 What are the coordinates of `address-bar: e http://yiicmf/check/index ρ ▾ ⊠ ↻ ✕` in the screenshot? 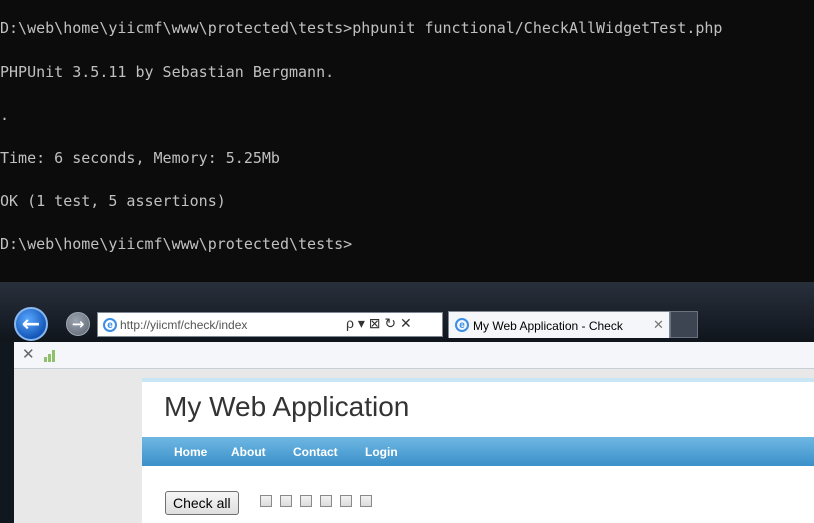 It's located at (270, 324).